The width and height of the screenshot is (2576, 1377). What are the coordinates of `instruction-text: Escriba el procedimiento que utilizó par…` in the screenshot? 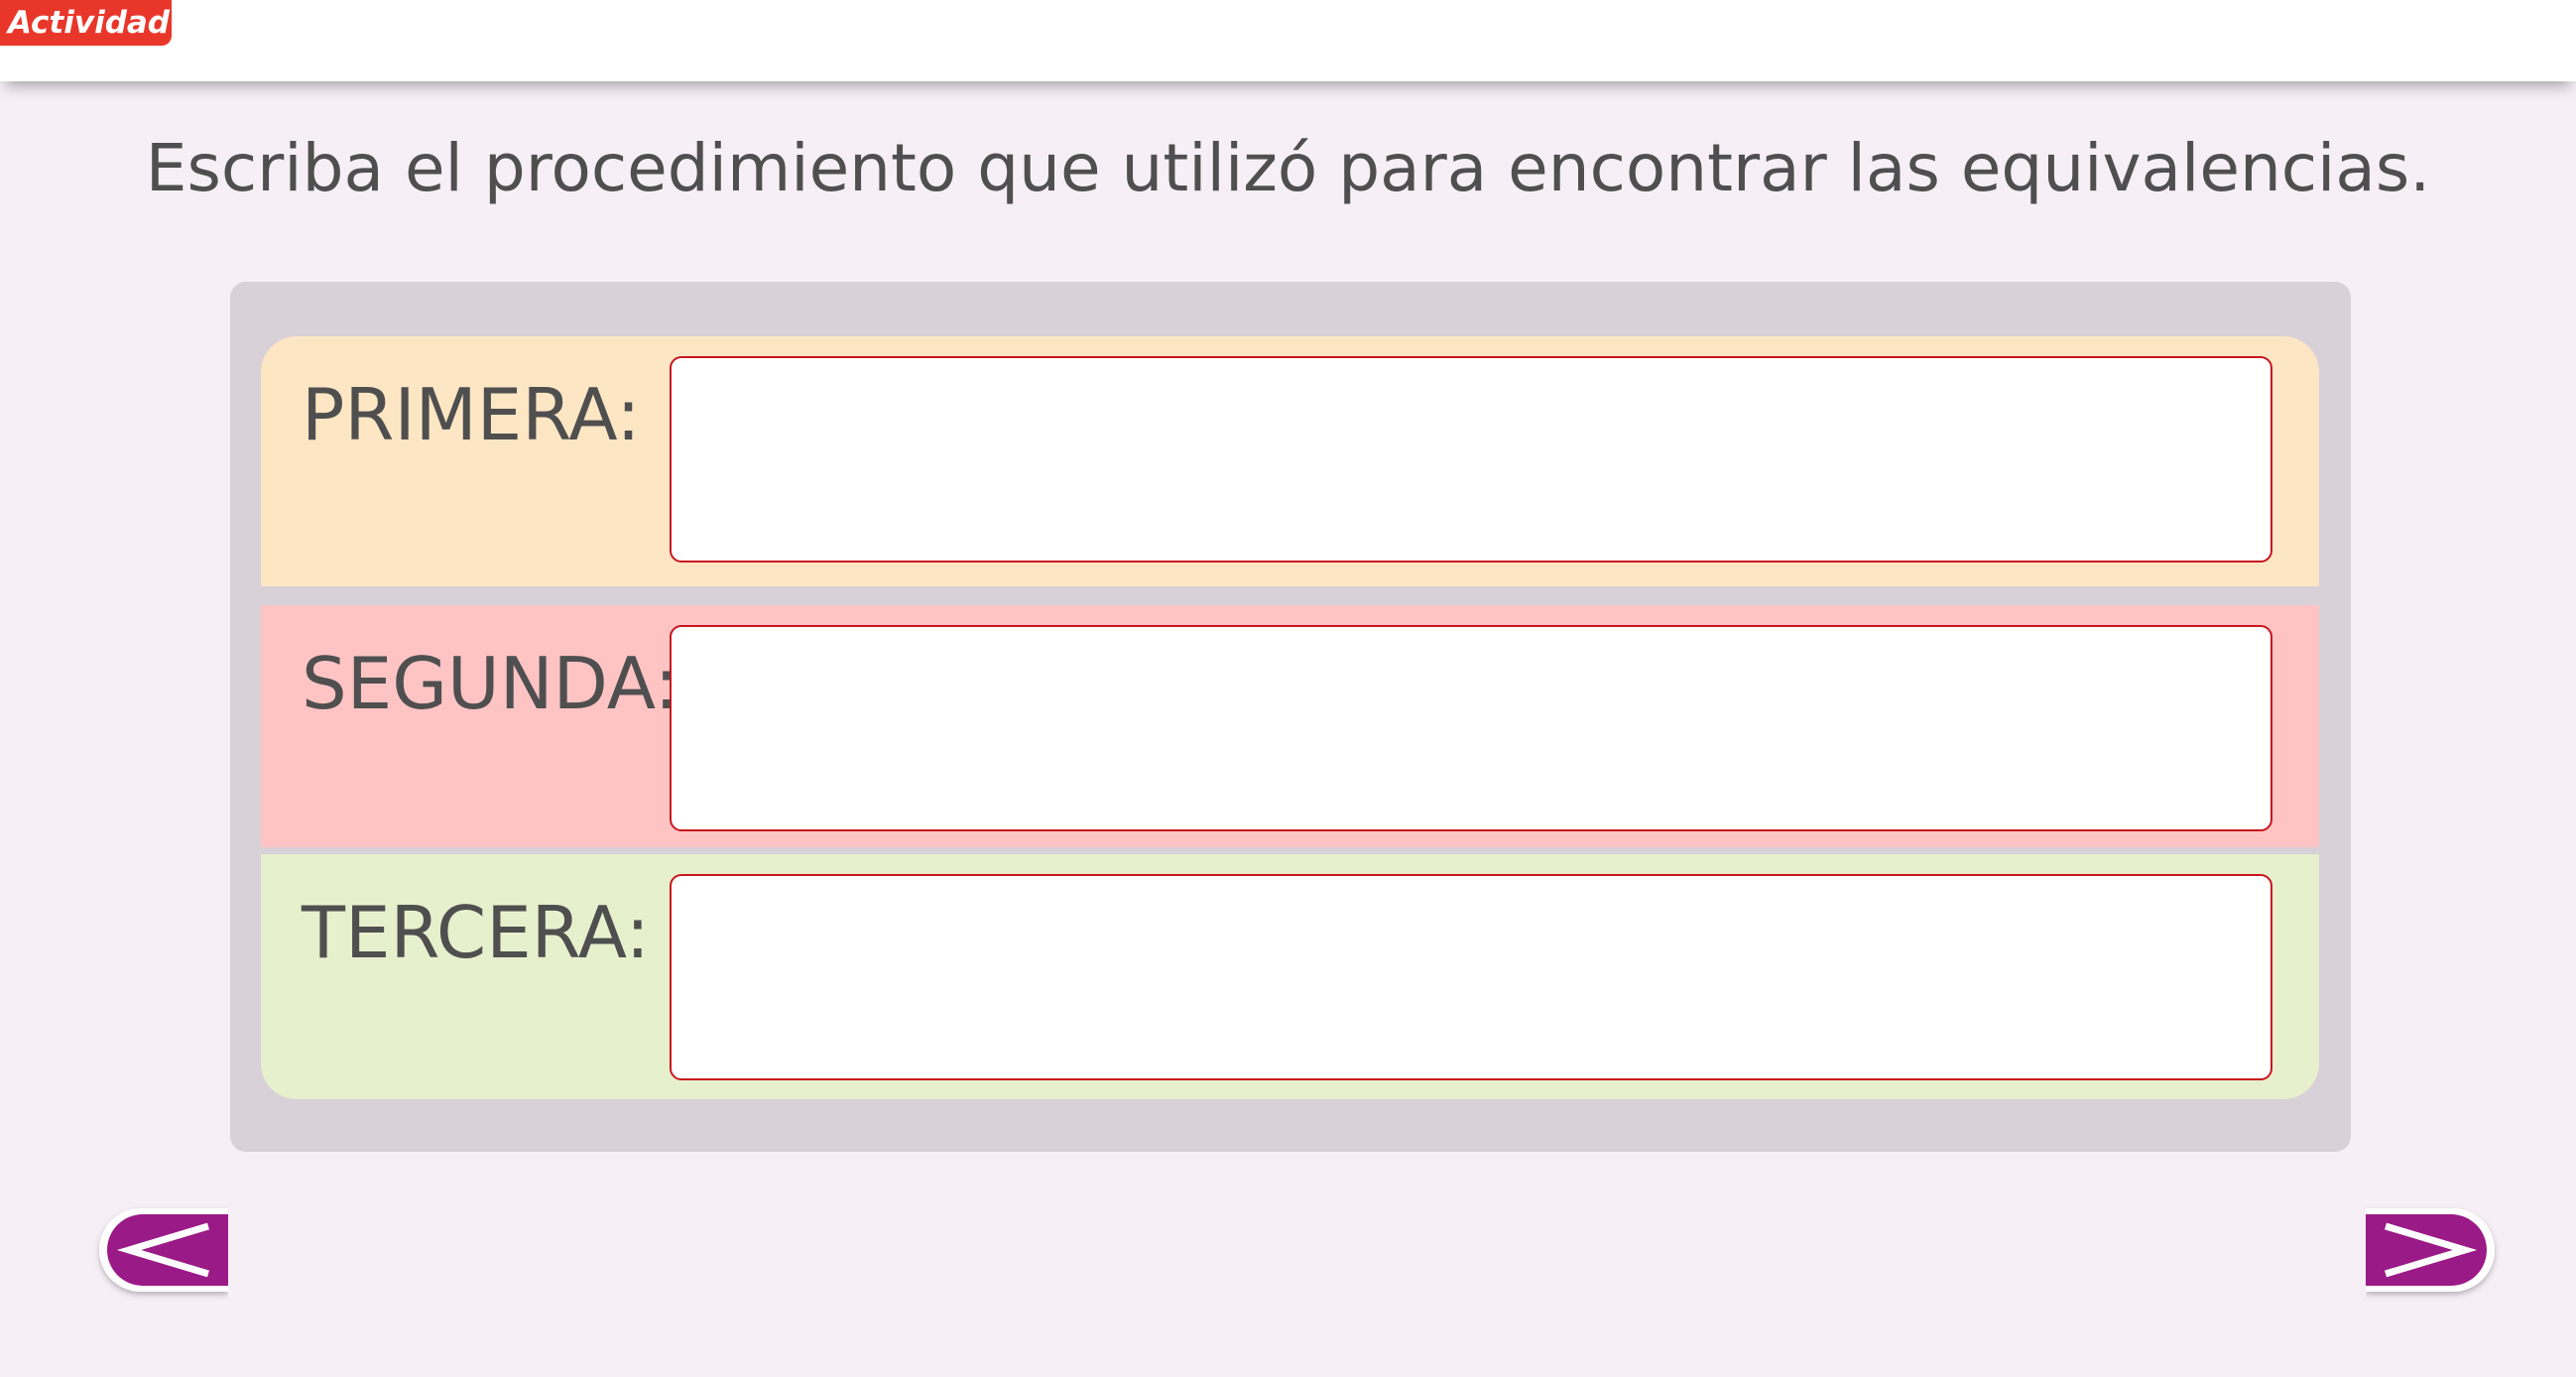 It's located at (1288, 168).